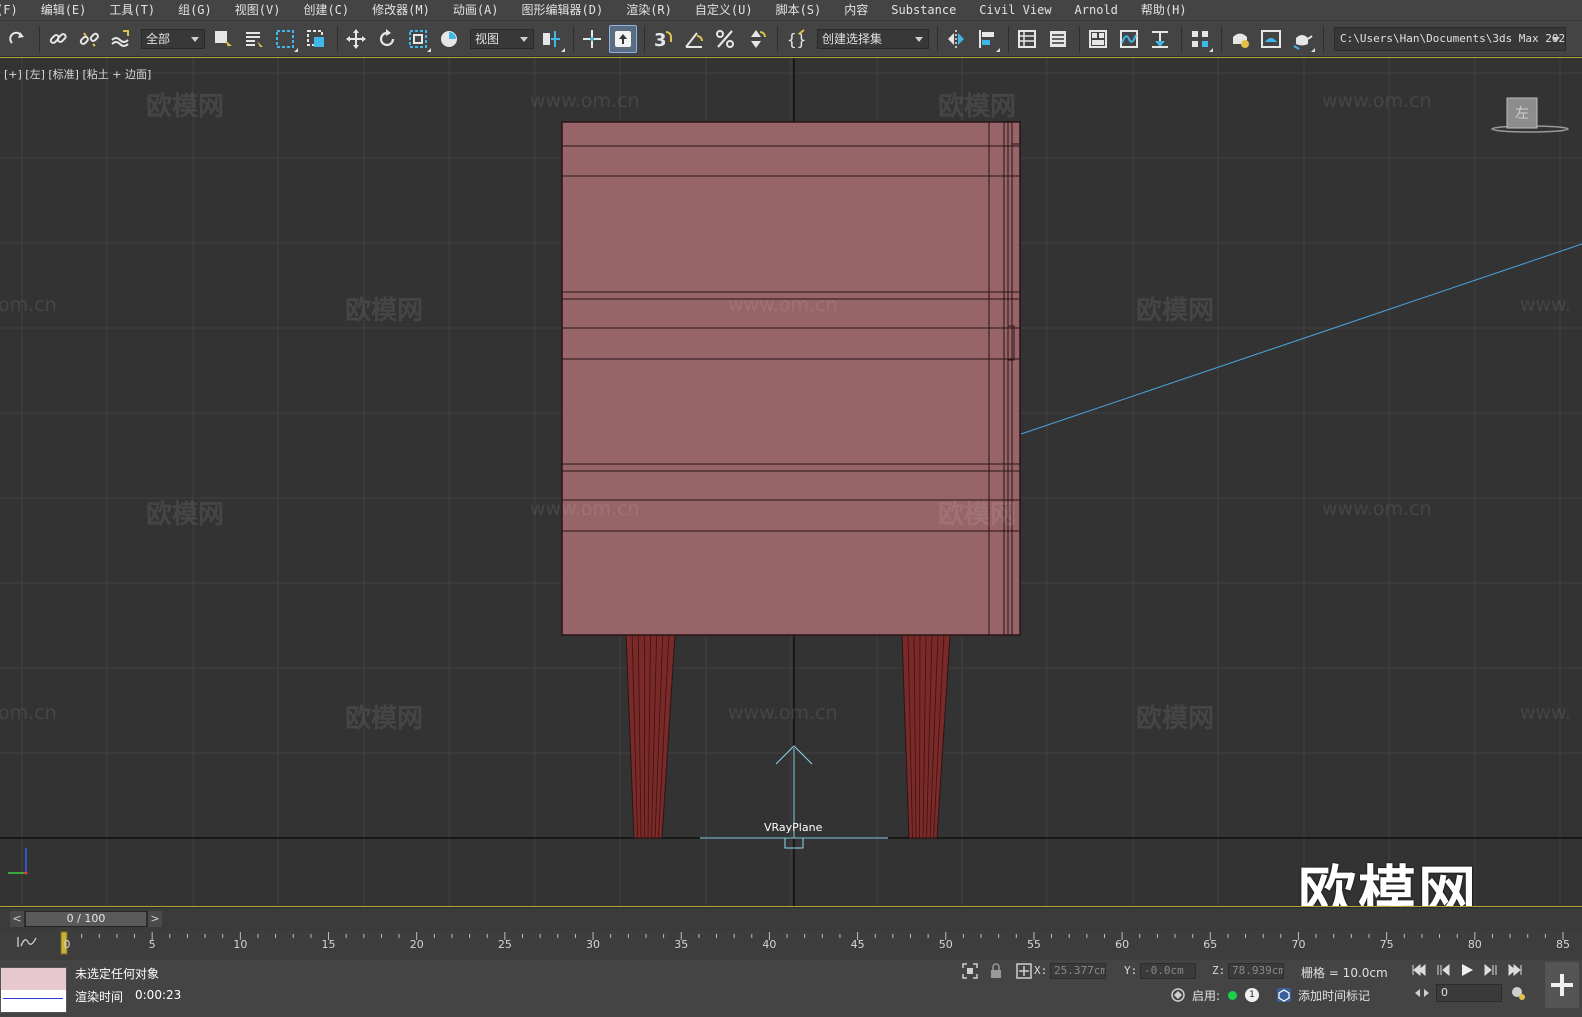 The height and width of the screenshot is (1017, 1582). Describe the element at coordinates (67, 944) in the screenshot. I see `ruler-tick-label: 0` at that location.